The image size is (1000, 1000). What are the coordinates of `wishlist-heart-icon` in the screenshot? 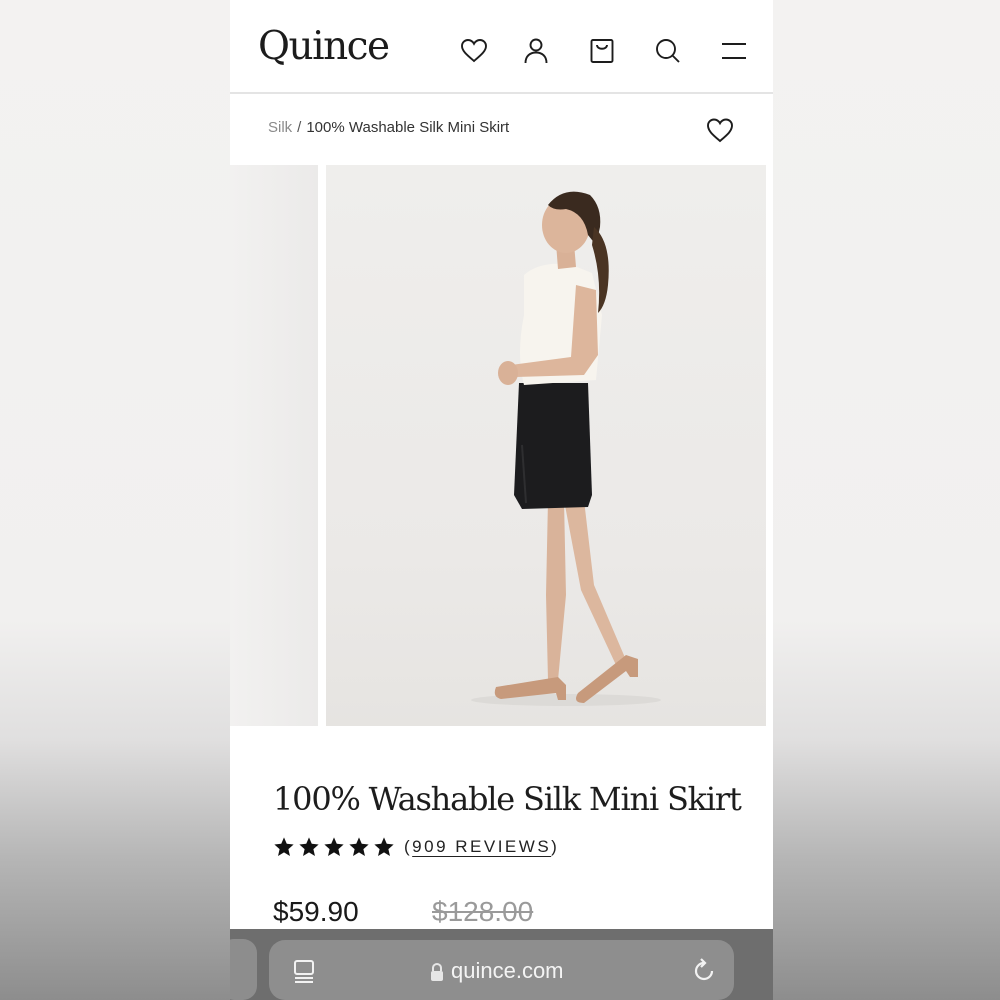 It's located at (474, 51).